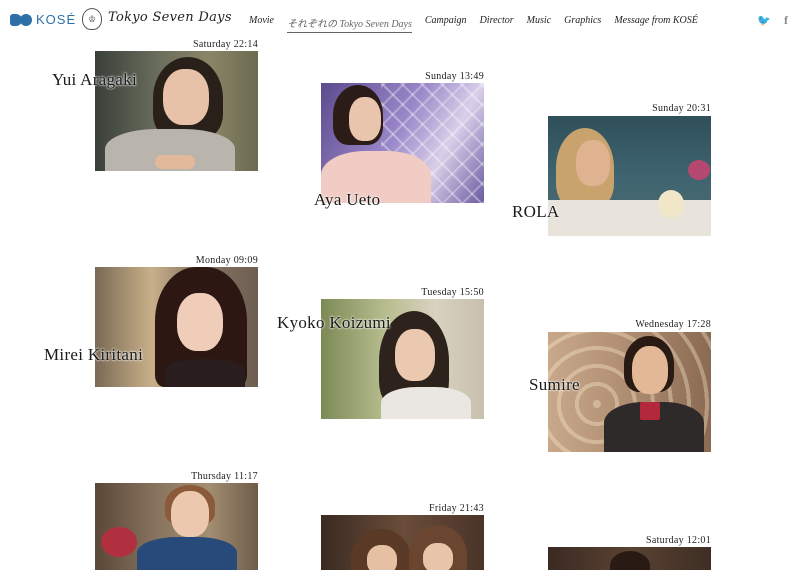  What do you see at coordinates (673, 324) in the screenshot?
I see `card-time: Wednesday 17:28` at bounding box center [673, 324].